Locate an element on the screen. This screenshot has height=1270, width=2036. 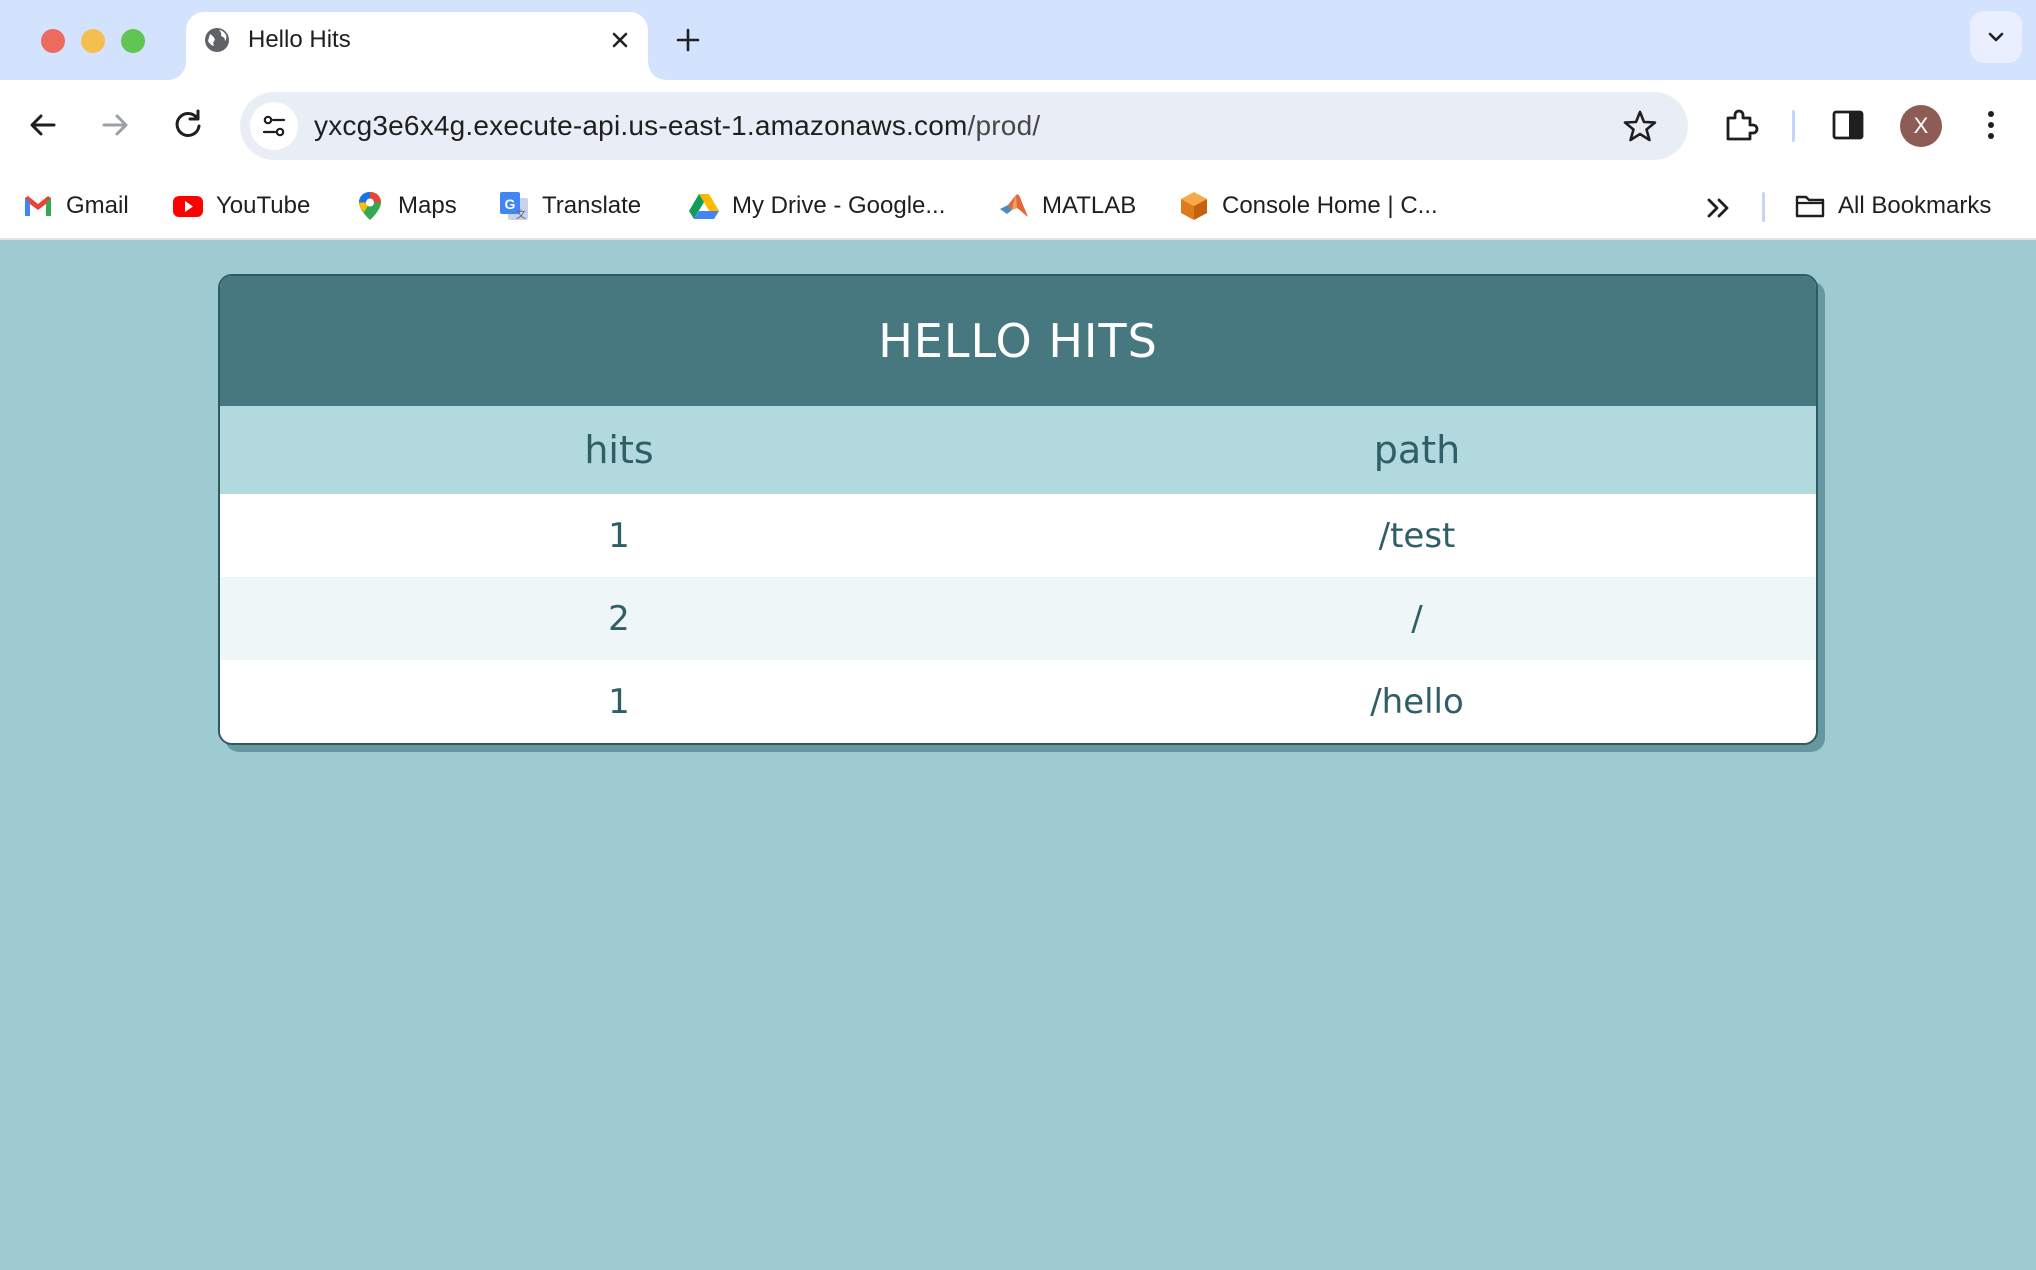
matlab-icon is located at coordinates (1014, 205).